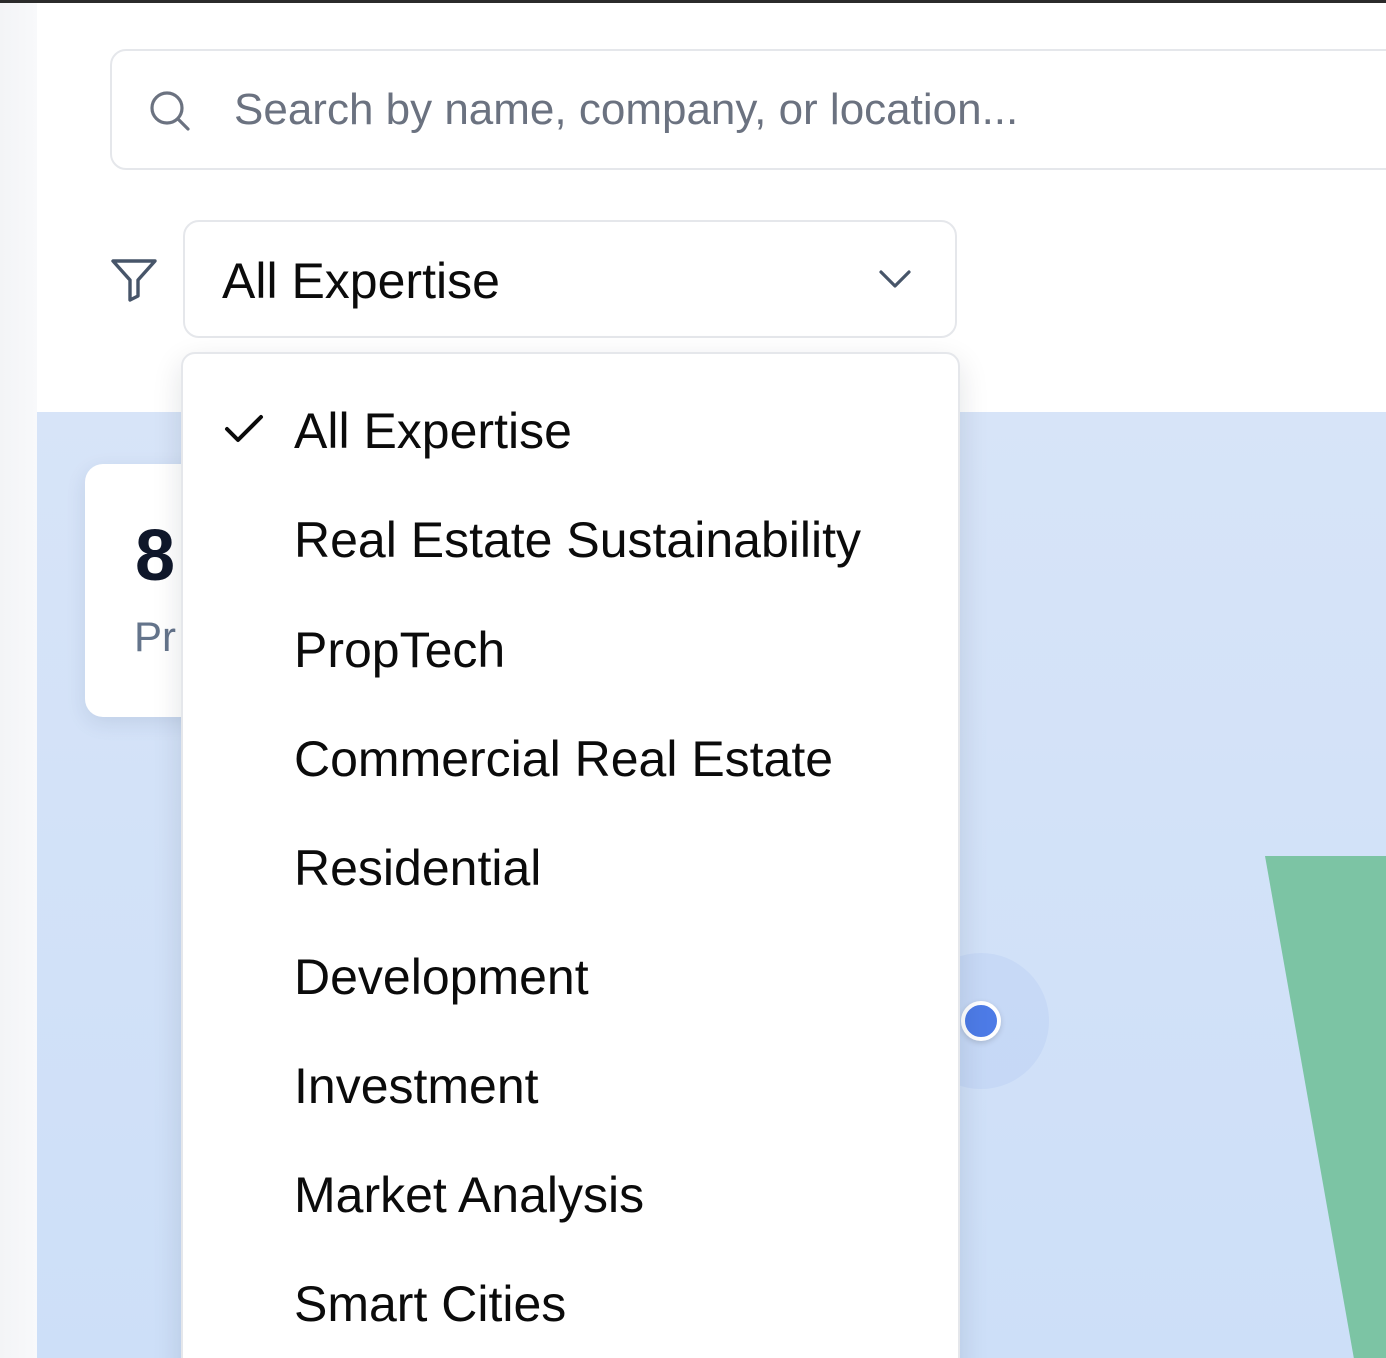  Describe the element at coordinates (170, 111) in the screenshot. I see `search-icon` at that location.